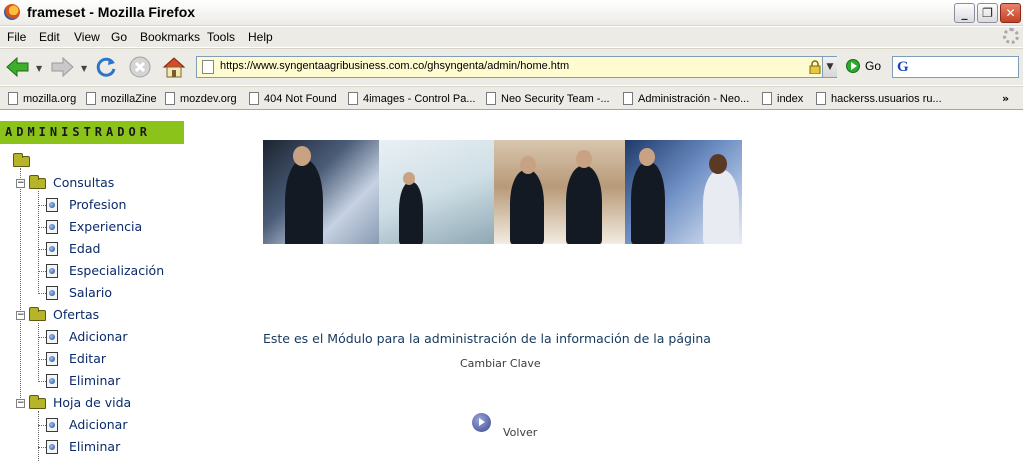 Image resolution: width=1023 pixels, height=461 pixels. Describe the element at coordinates (94, 380) in the screenshot. I see `tree-item-ofertas-eliminar: Eliminar` at that location.